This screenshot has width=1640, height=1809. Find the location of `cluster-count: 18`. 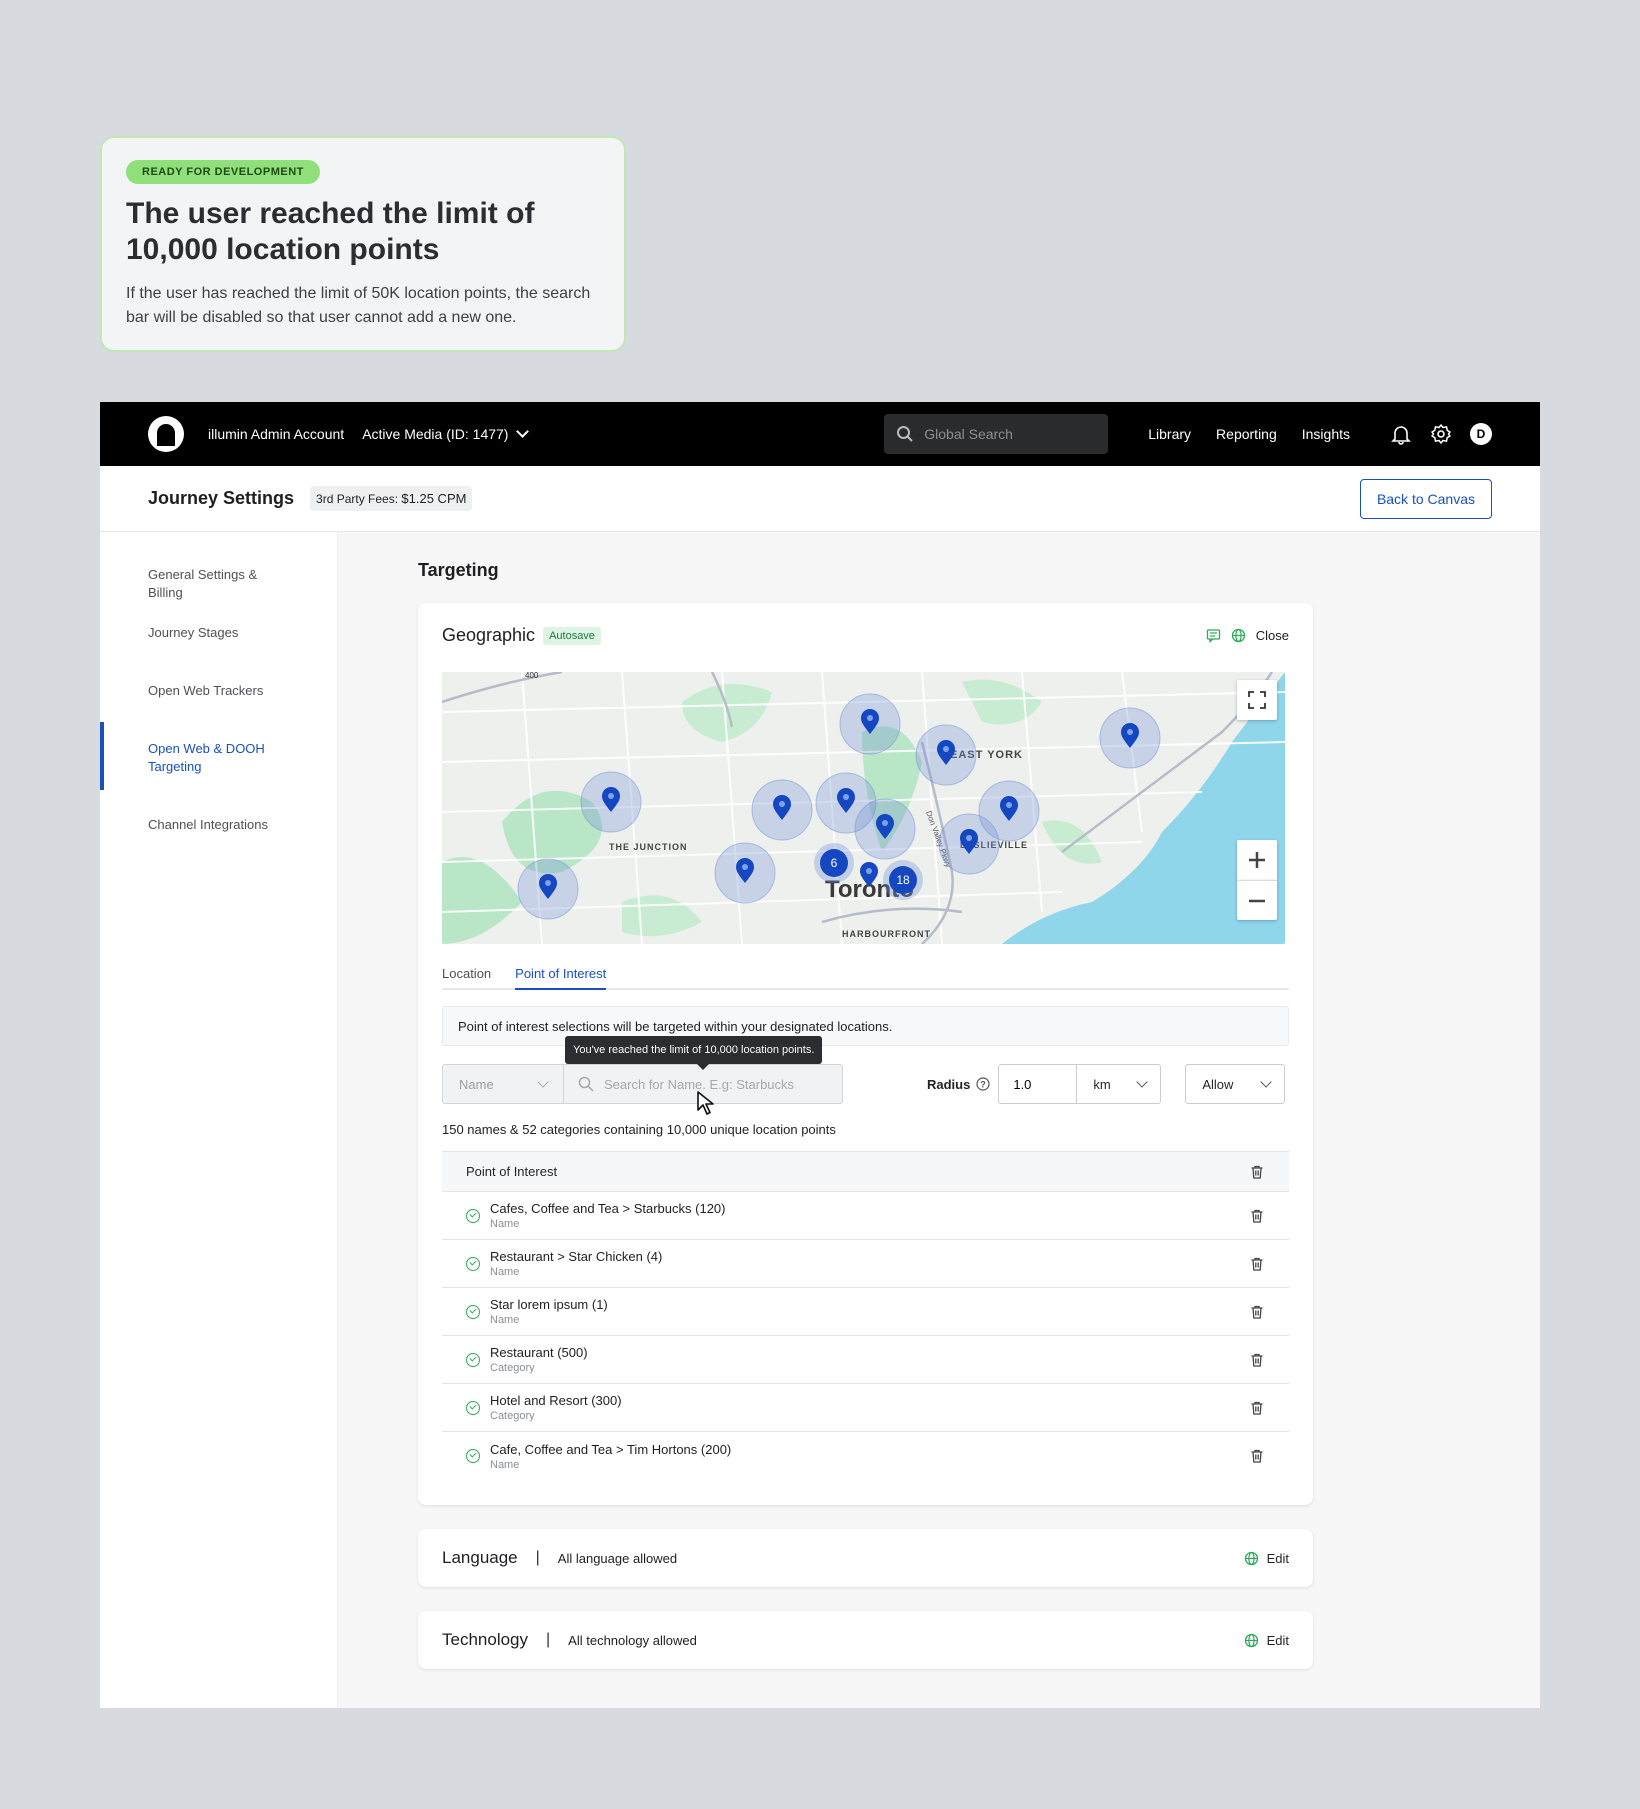

cluster-count: 18 is located at coordinates (903, 880).